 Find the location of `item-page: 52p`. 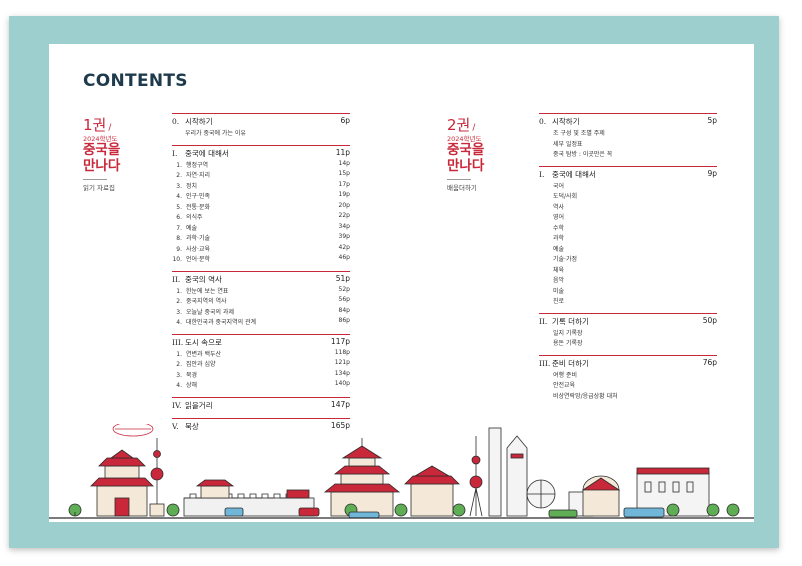

item-page: 52p is located at coordinates (344, 289).